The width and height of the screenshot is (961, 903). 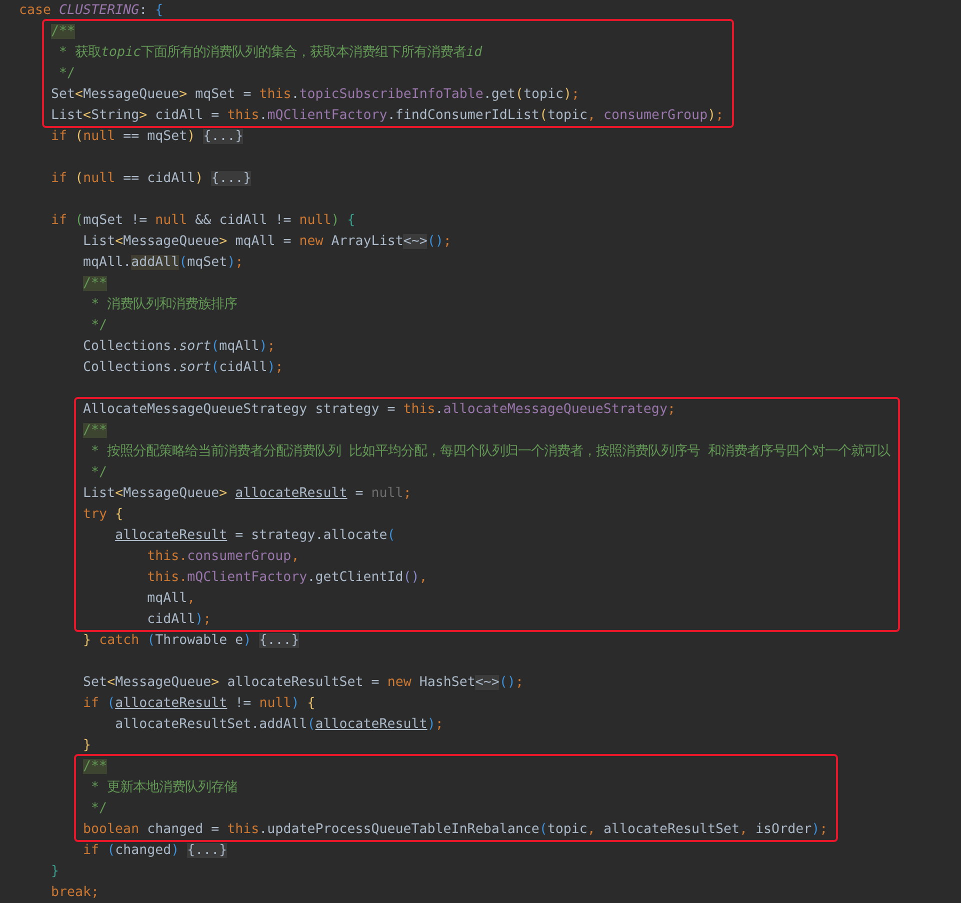 What do you see at coordinates (203, 221) in the screenshot?
I see `code-line: if (mqSet != null && cidAll != null) {` at bounding box center [203, 221].